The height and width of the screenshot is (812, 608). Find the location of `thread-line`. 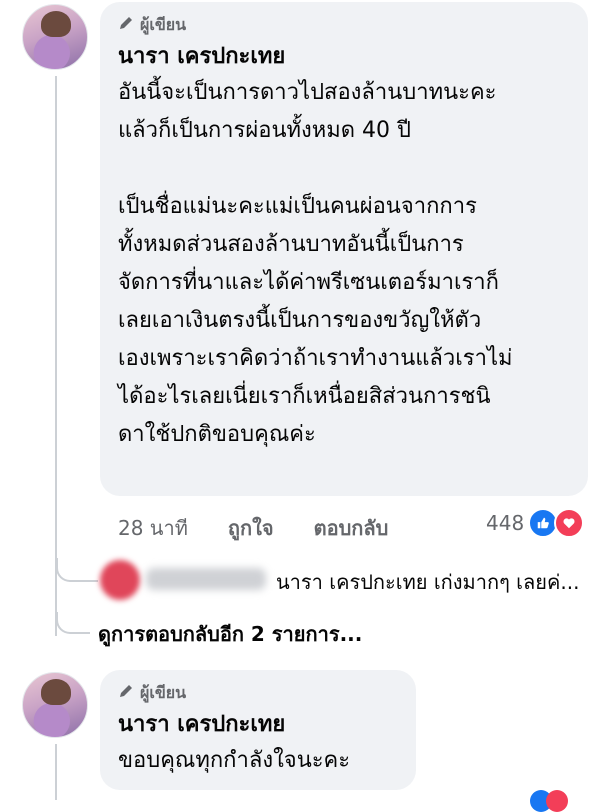

thread-line is located at coordinates (56, 356).